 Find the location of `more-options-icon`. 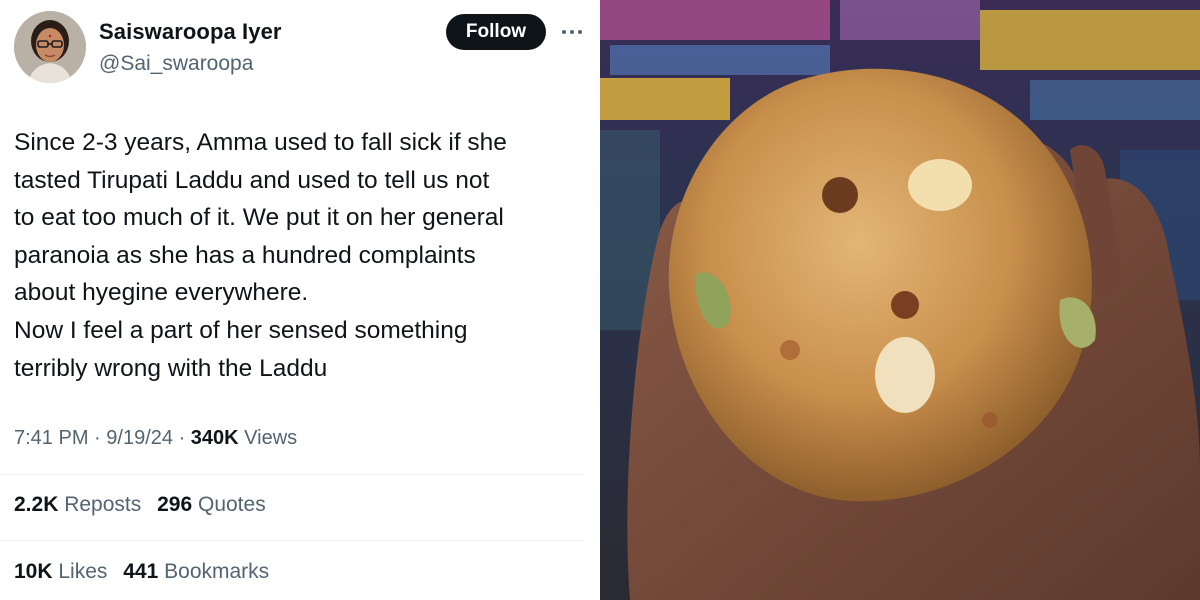

more-options-icon is located at coordinates (572, 32).